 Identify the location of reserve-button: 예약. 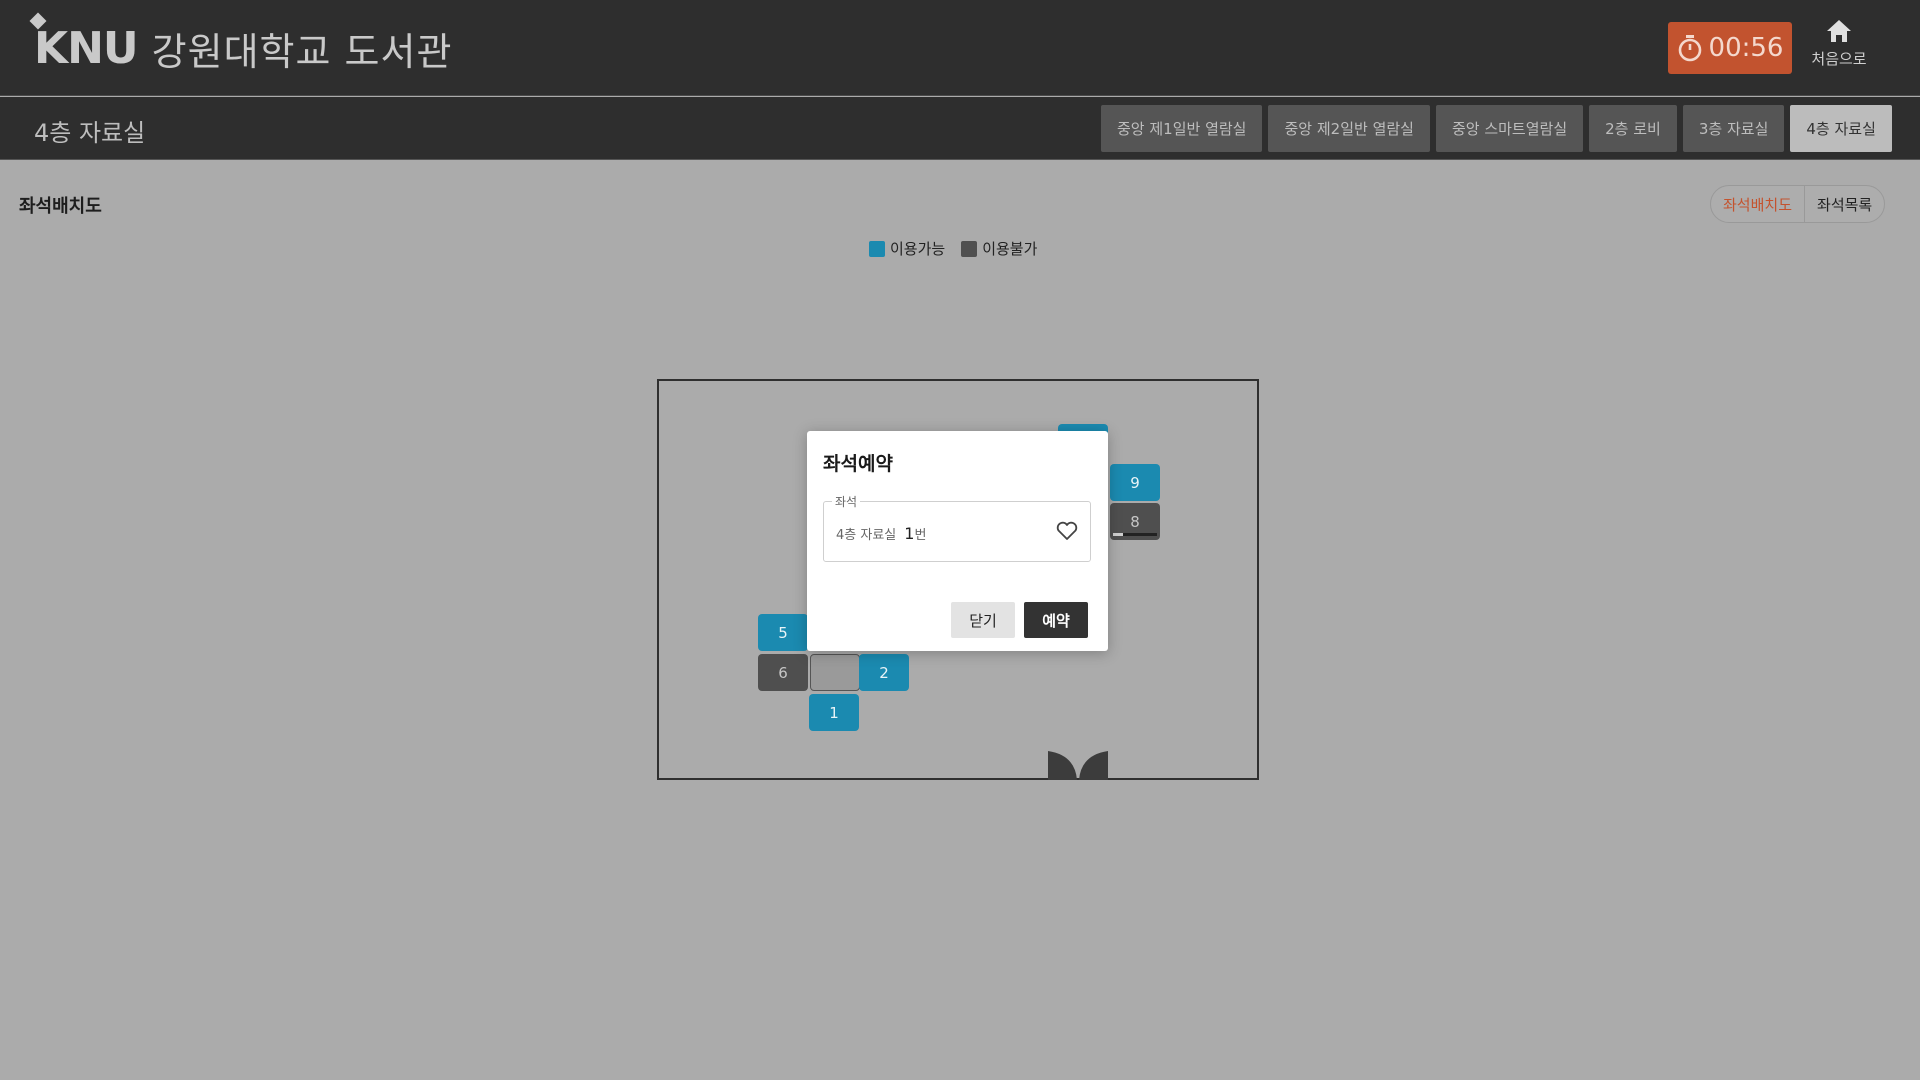
(1056, 620).